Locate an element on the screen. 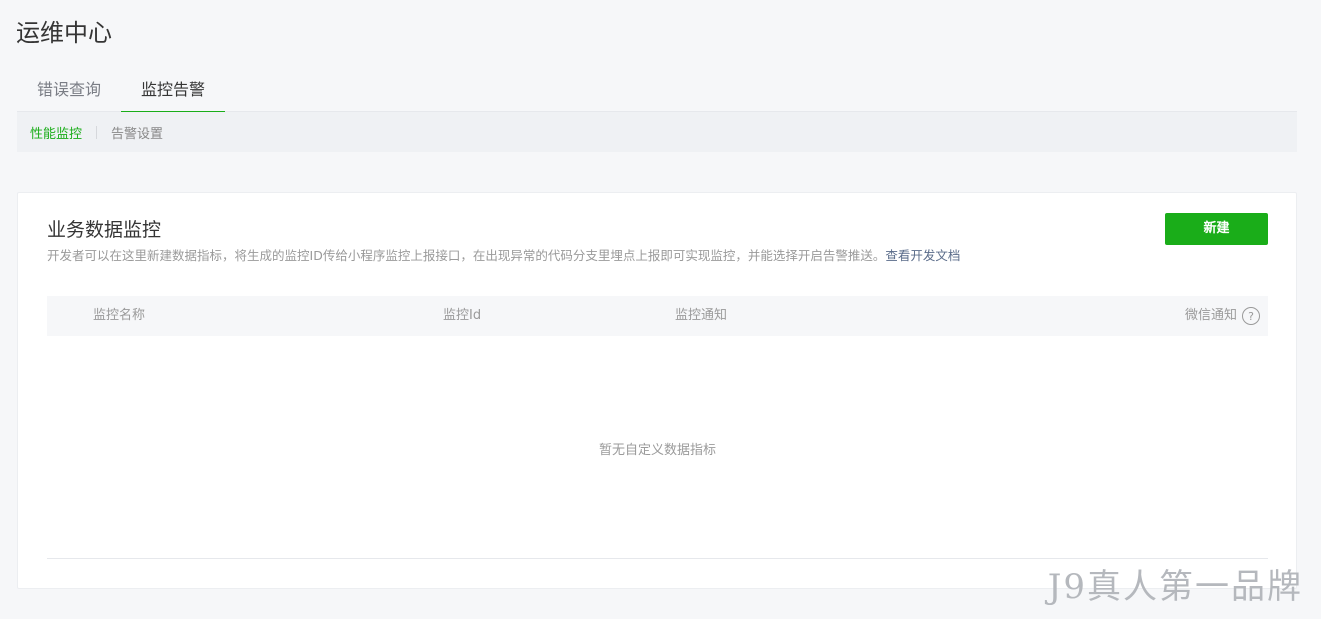 The height and width of the screenshot is (619, 1321). subtab-alert-settings: 告警设置 is located at coordinates (137, 132).